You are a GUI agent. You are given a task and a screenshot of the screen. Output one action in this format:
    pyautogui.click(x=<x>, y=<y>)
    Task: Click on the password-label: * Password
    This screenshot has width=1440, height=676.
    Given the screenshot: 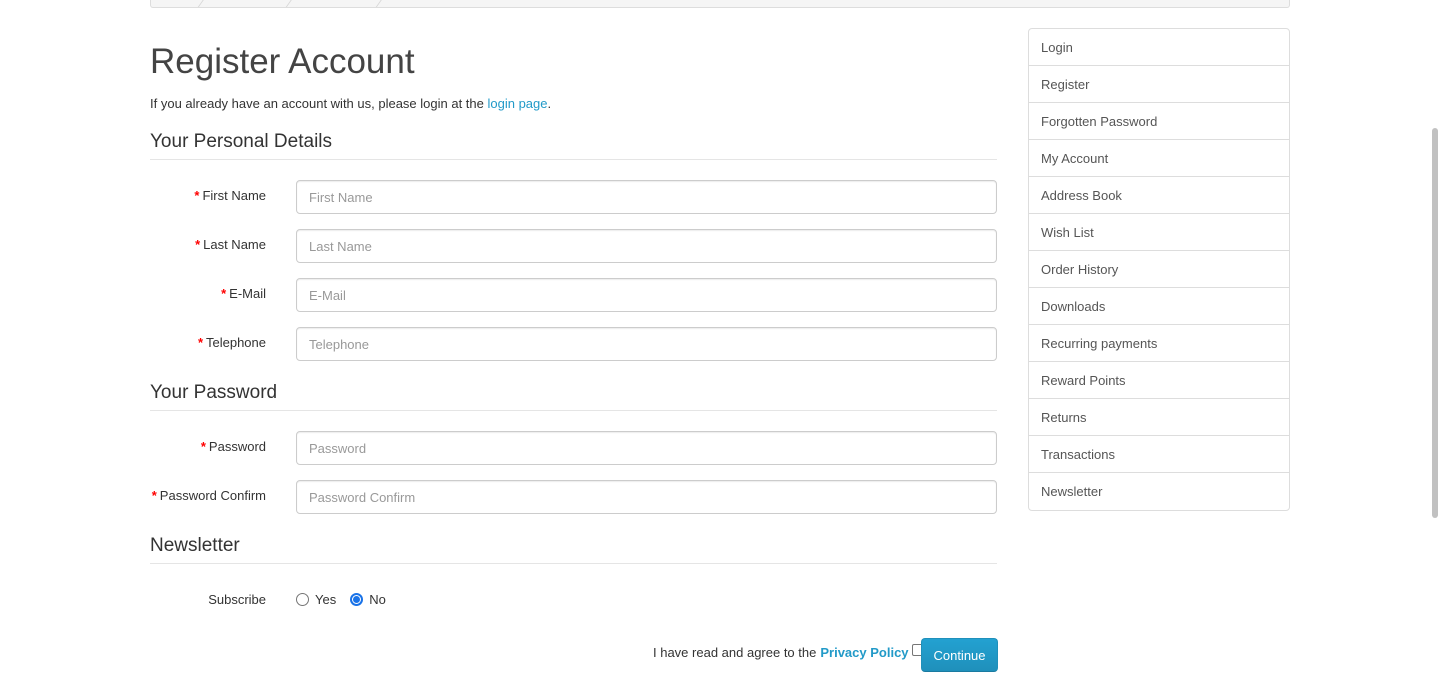 What is the action you would take?
    pyautogui.click(x=208, y=446)
    